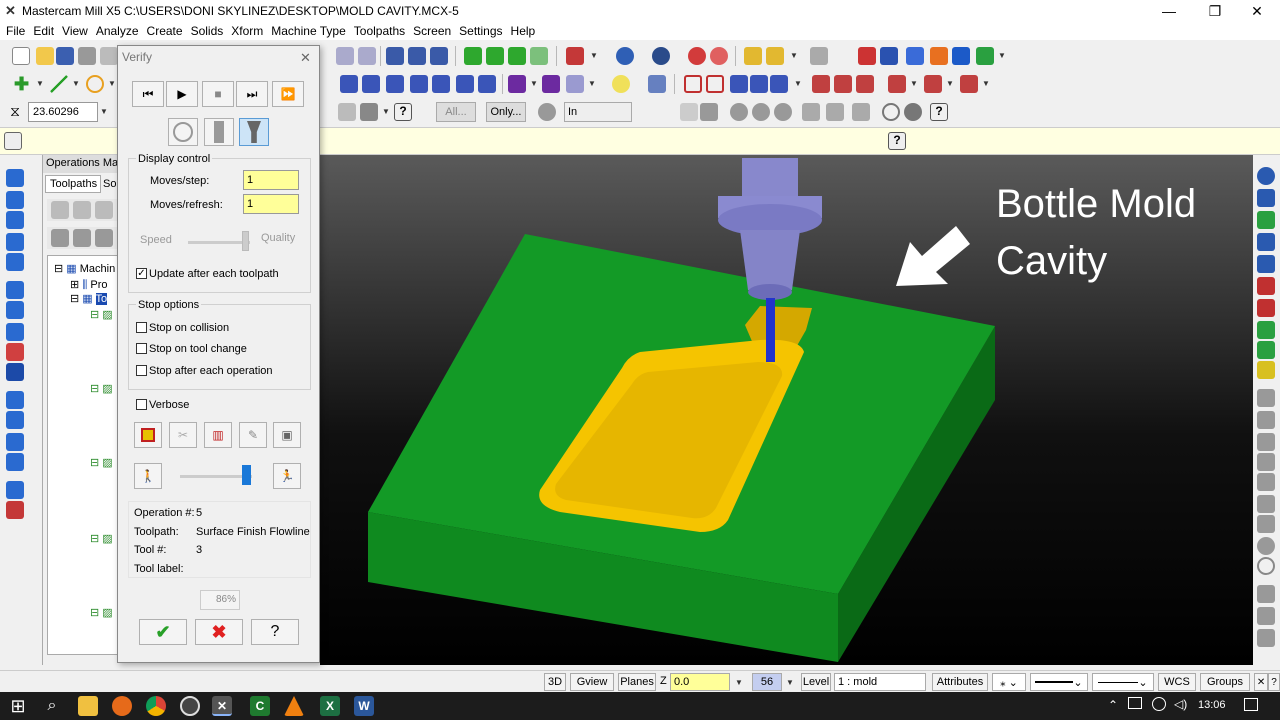 This screenshot has height=720, width=1280. I want to click on status-z-input: 0.0, so click(700, 682).